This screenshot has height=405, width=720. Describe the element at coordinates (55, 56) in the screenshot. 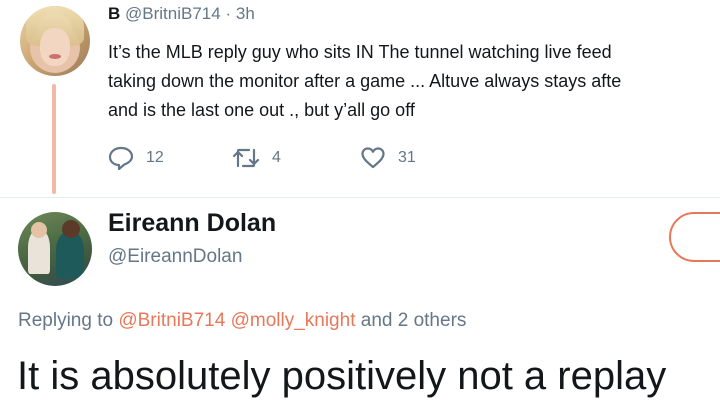

I see `avatar-lips` at that location.